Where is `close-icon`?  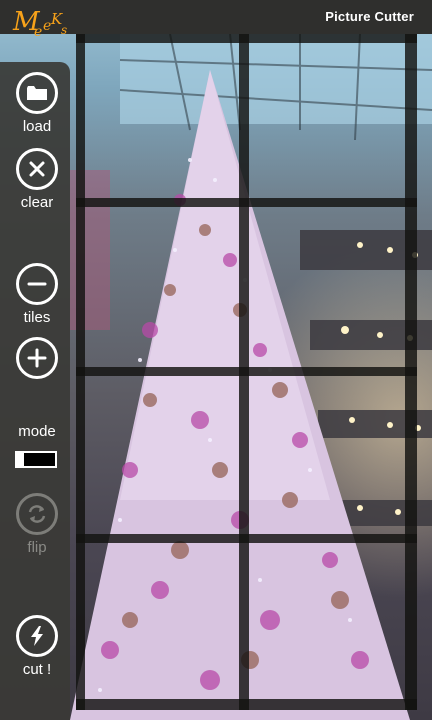
close-icon is located at coordinates (37, 169).